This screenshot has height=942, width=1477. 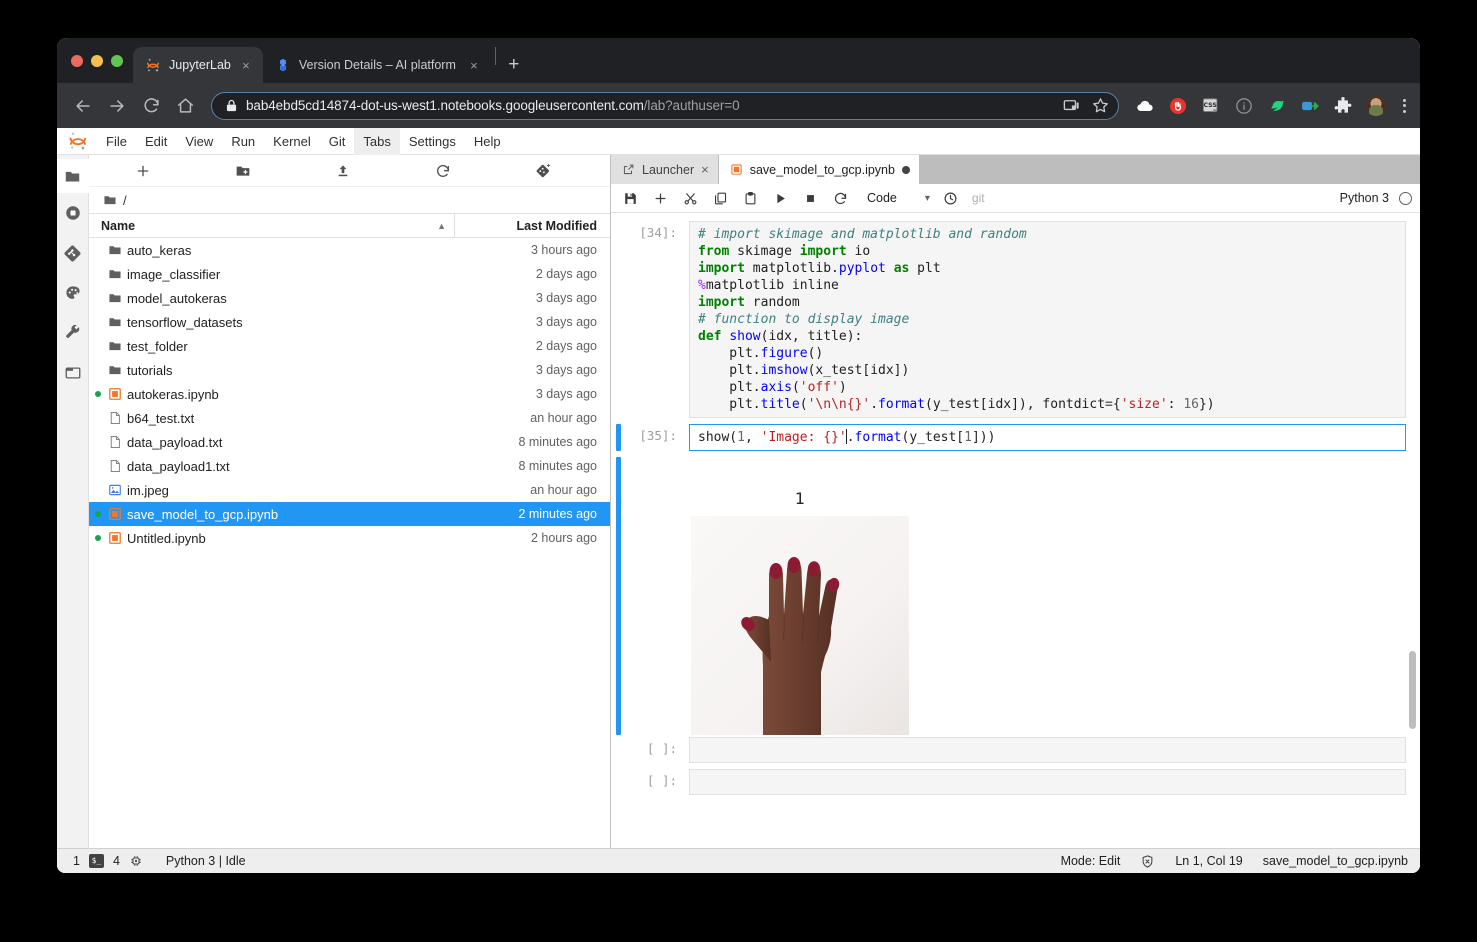 I want to click on git-indicator: git, so click(x=975, y=198).